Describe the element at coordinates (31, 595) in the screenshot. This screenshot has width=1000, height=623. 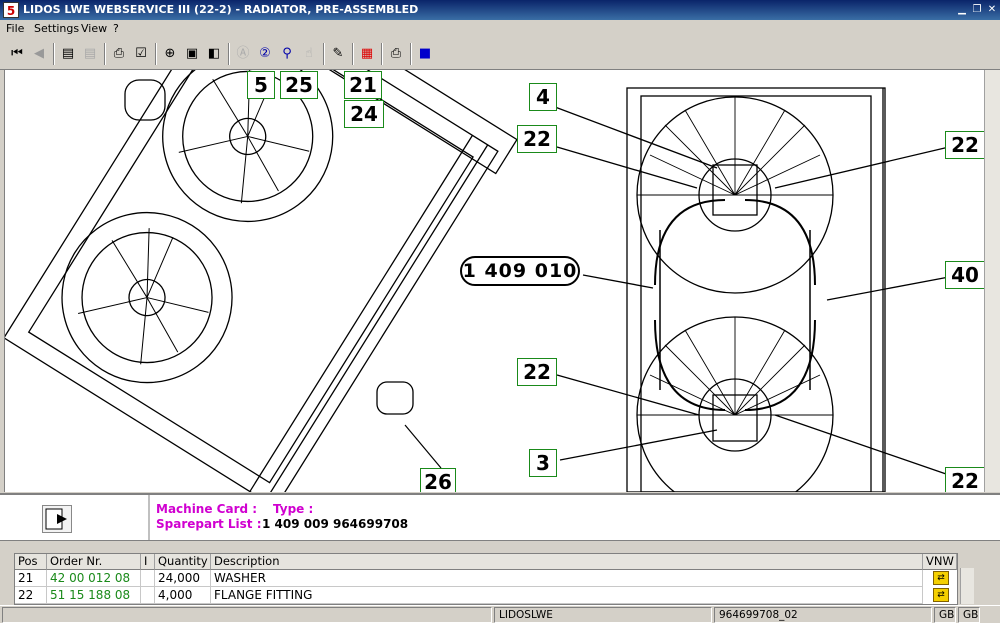
I see `cell-pos: 22` at that location.